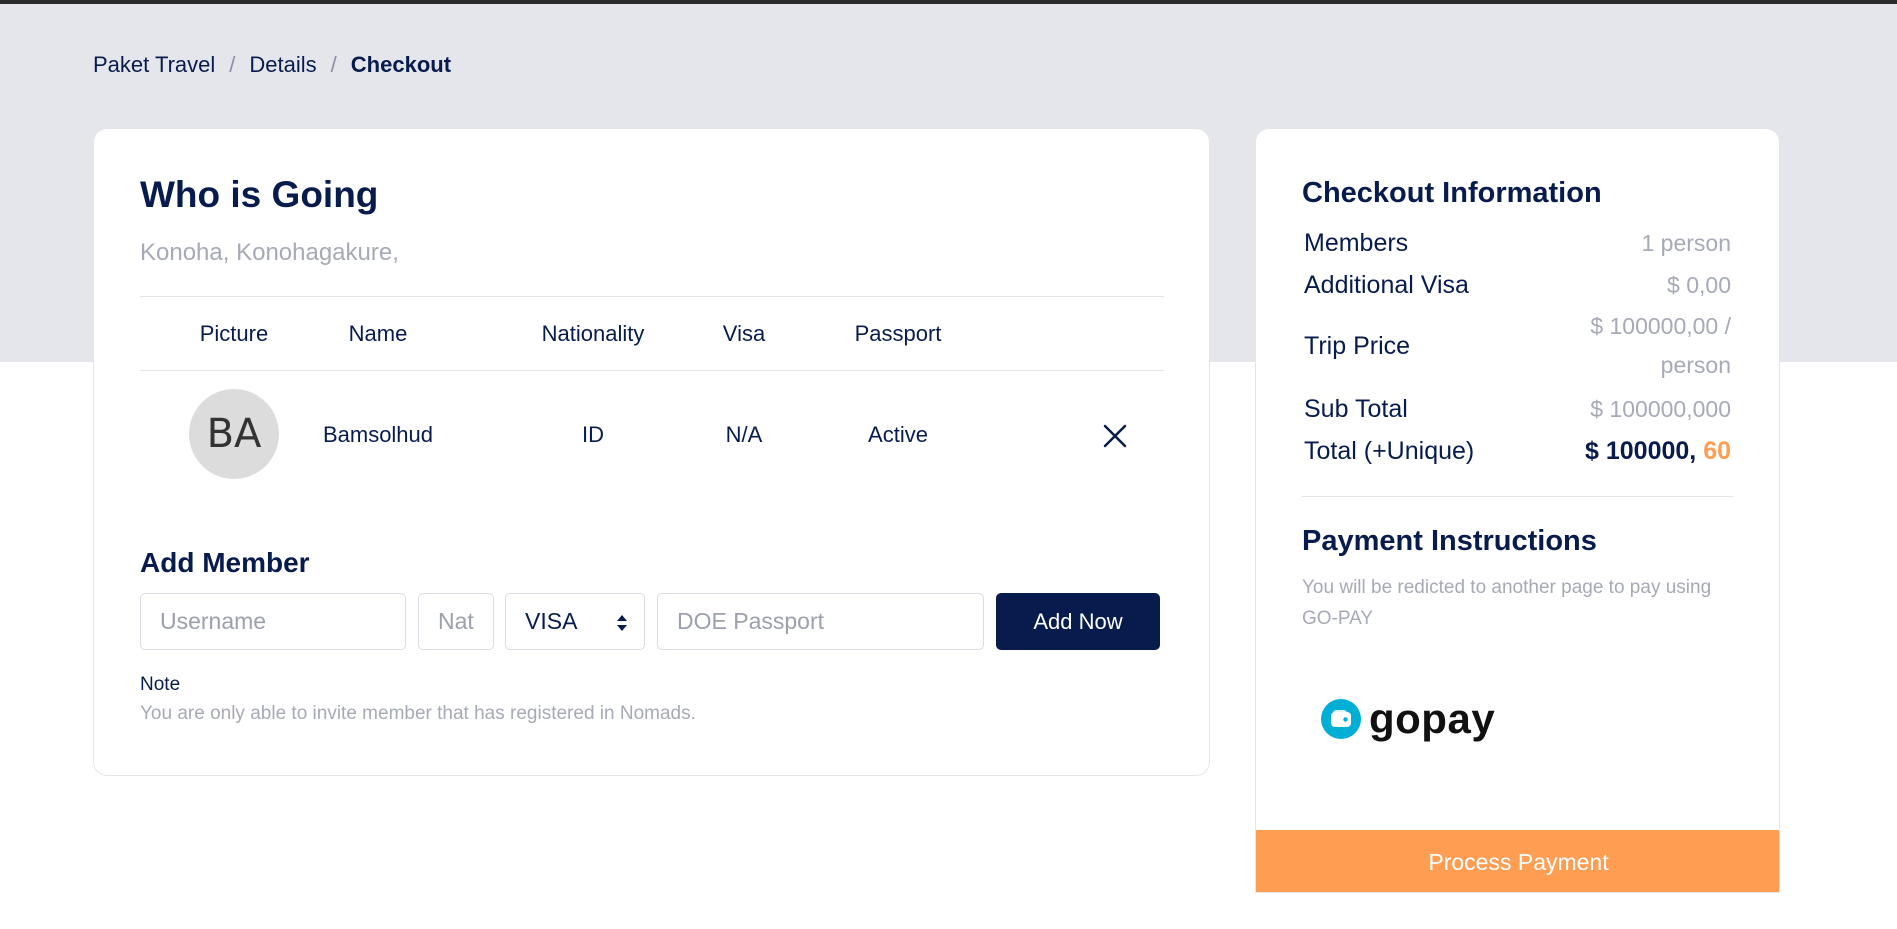 The height and width of the screenshot is (929, 1897). I want to click on trip-price-label: Trip Price, so click(1357, 346).